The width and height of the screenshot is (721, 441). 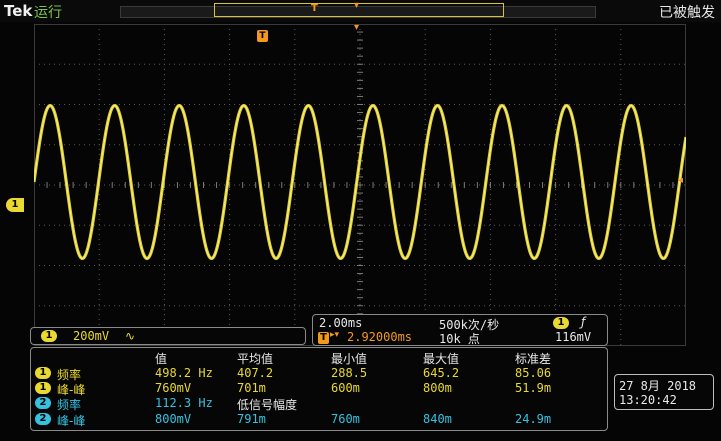 I want to click on datetime-panel: 27 8月 2018 13:20:42, so click(x=664, y=392).